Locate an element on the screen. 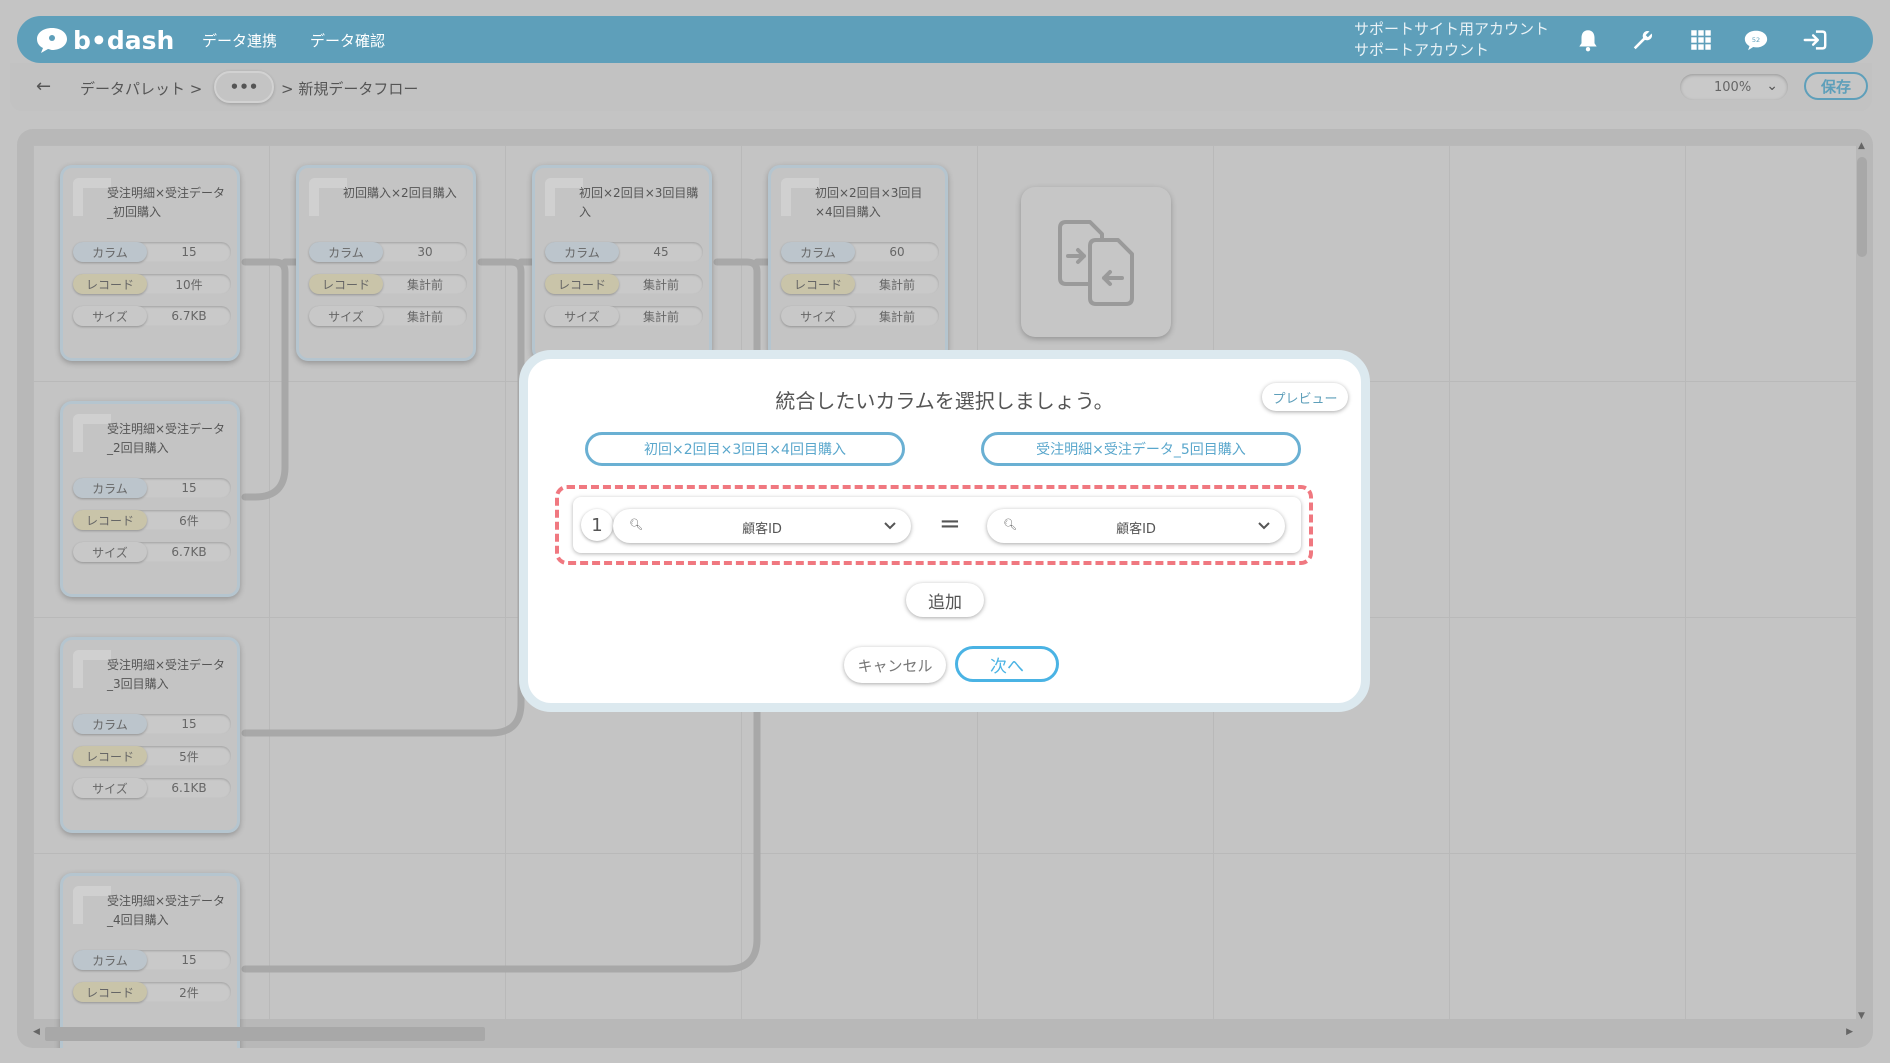 The height and width of the screenshot is (1063, 1890). node-card: 受注明細×受注データ_4回目購入 カラム 15 レコード 2件 is located at coordinates (150, 960).